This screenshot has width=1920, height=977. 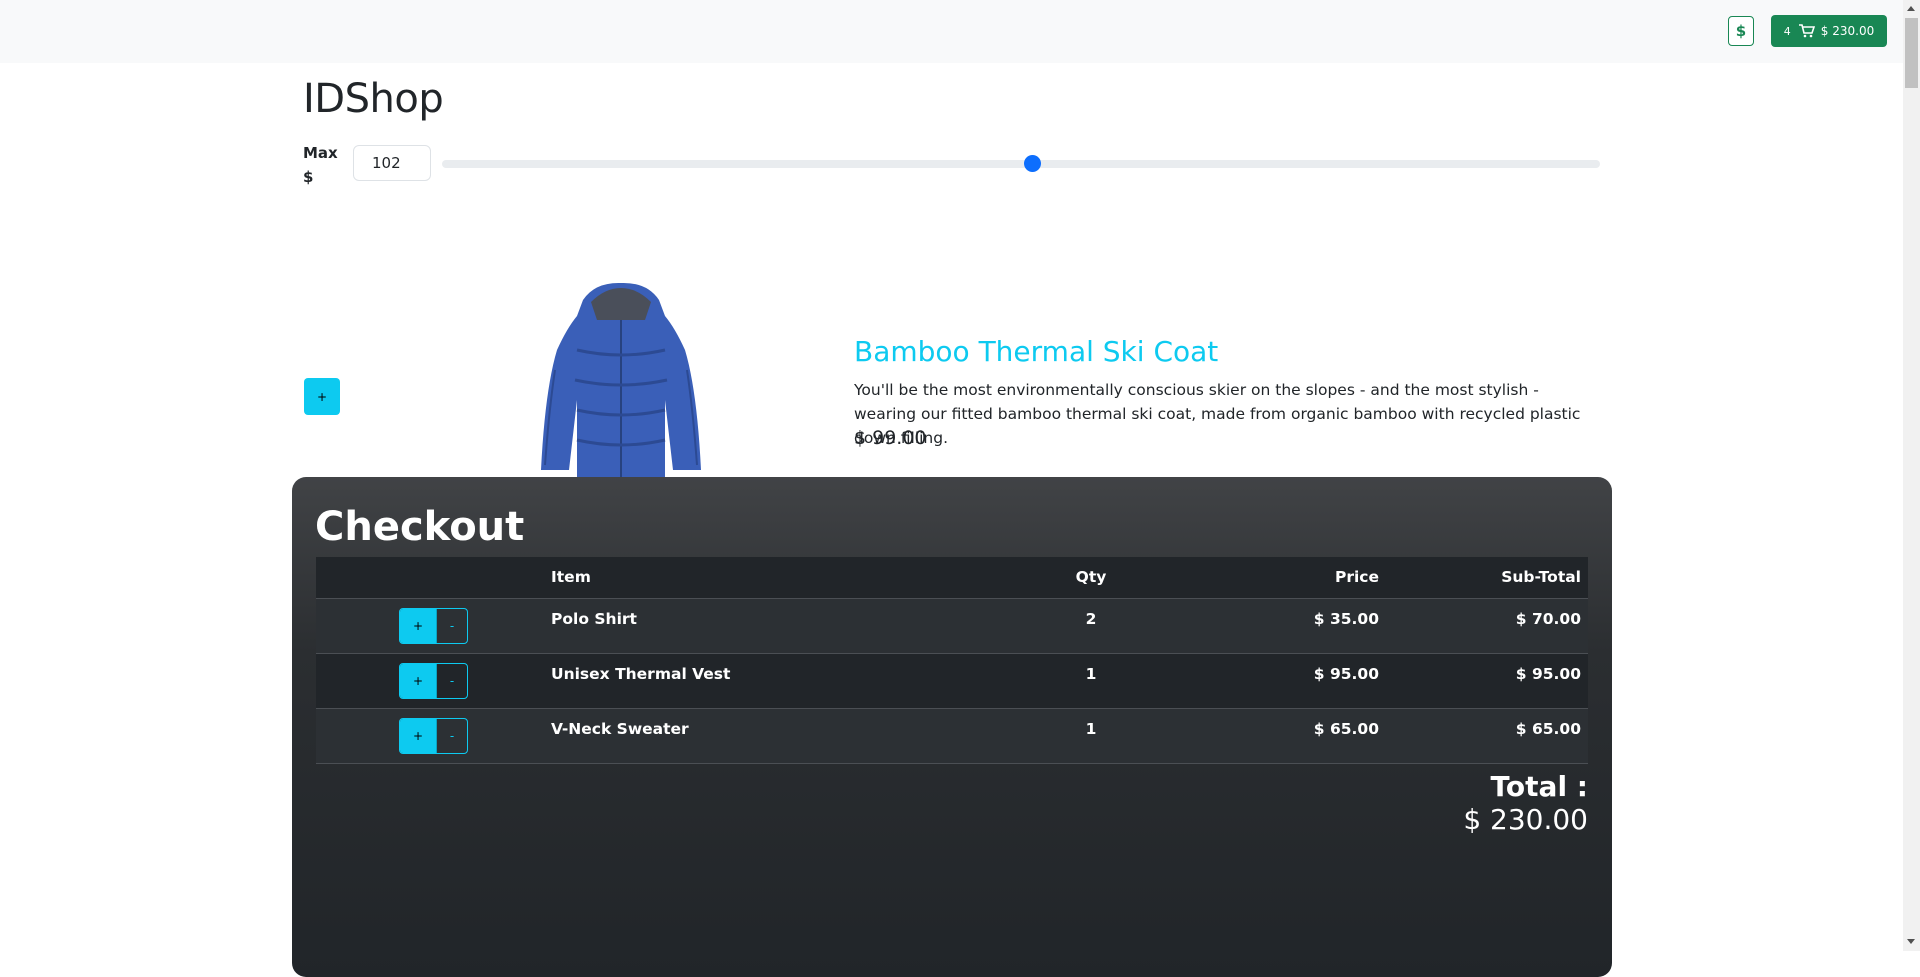 What do you see at coordinates (392, 163) in the screenshot?
I see `max-price-input: 102` at bounding box center [392, 163].